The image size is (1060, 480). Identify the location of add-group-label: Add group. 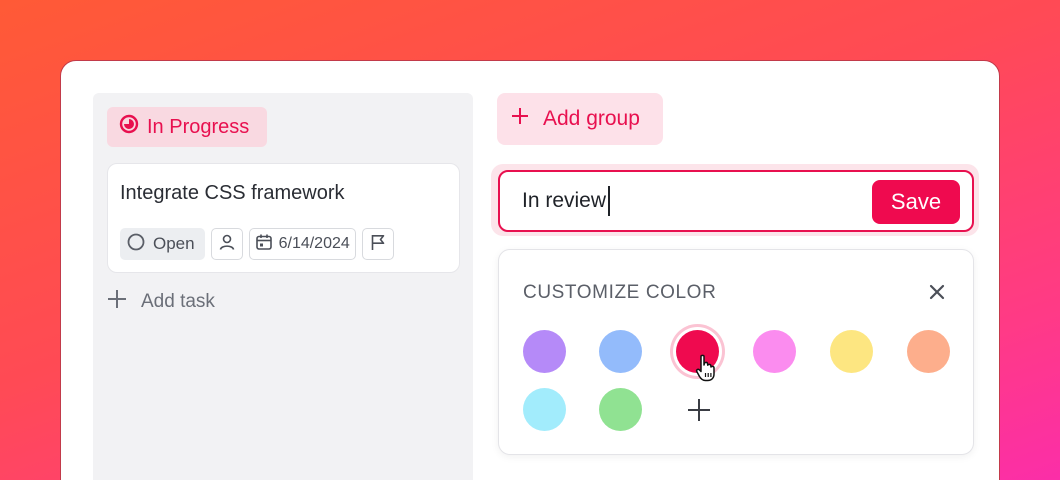
(591, 118).